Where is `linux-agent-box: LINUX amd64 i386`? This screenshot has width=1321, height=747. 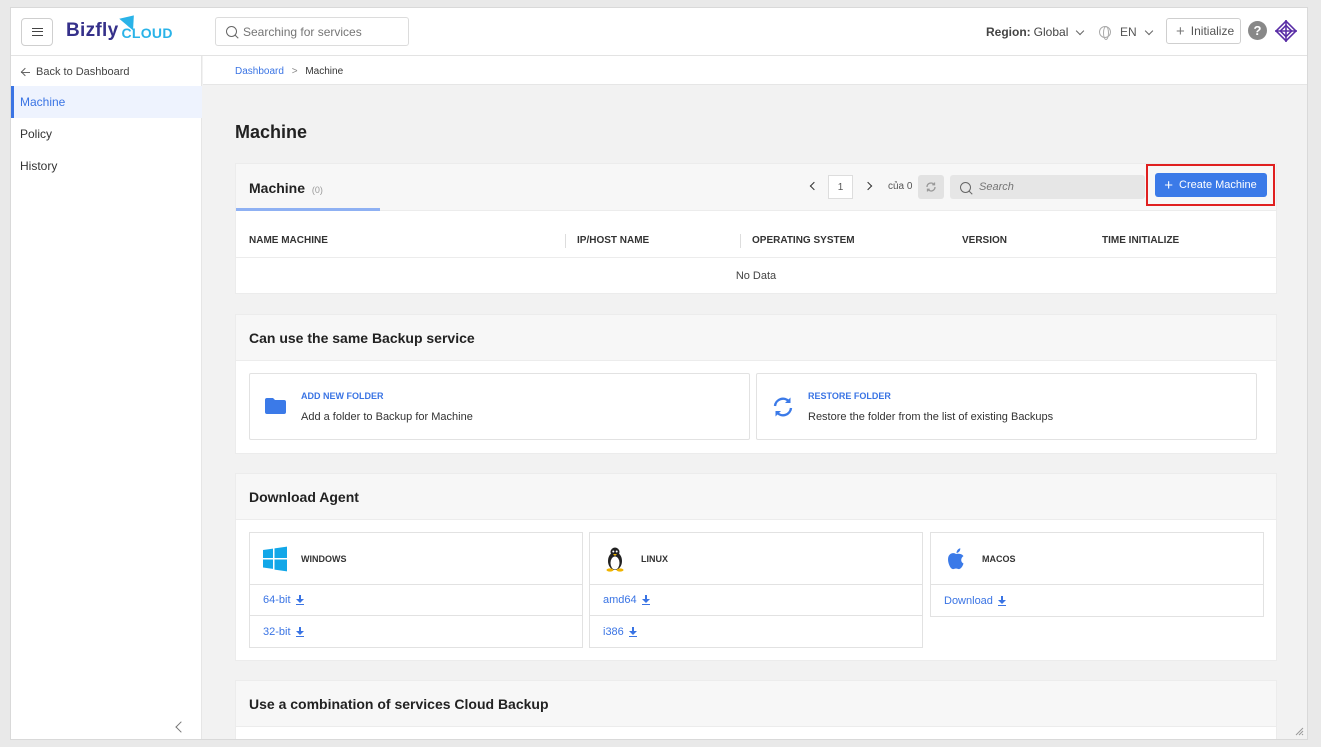 linux-agent-box: LINUX amd64 i386 is located at coordinates (756, 590).